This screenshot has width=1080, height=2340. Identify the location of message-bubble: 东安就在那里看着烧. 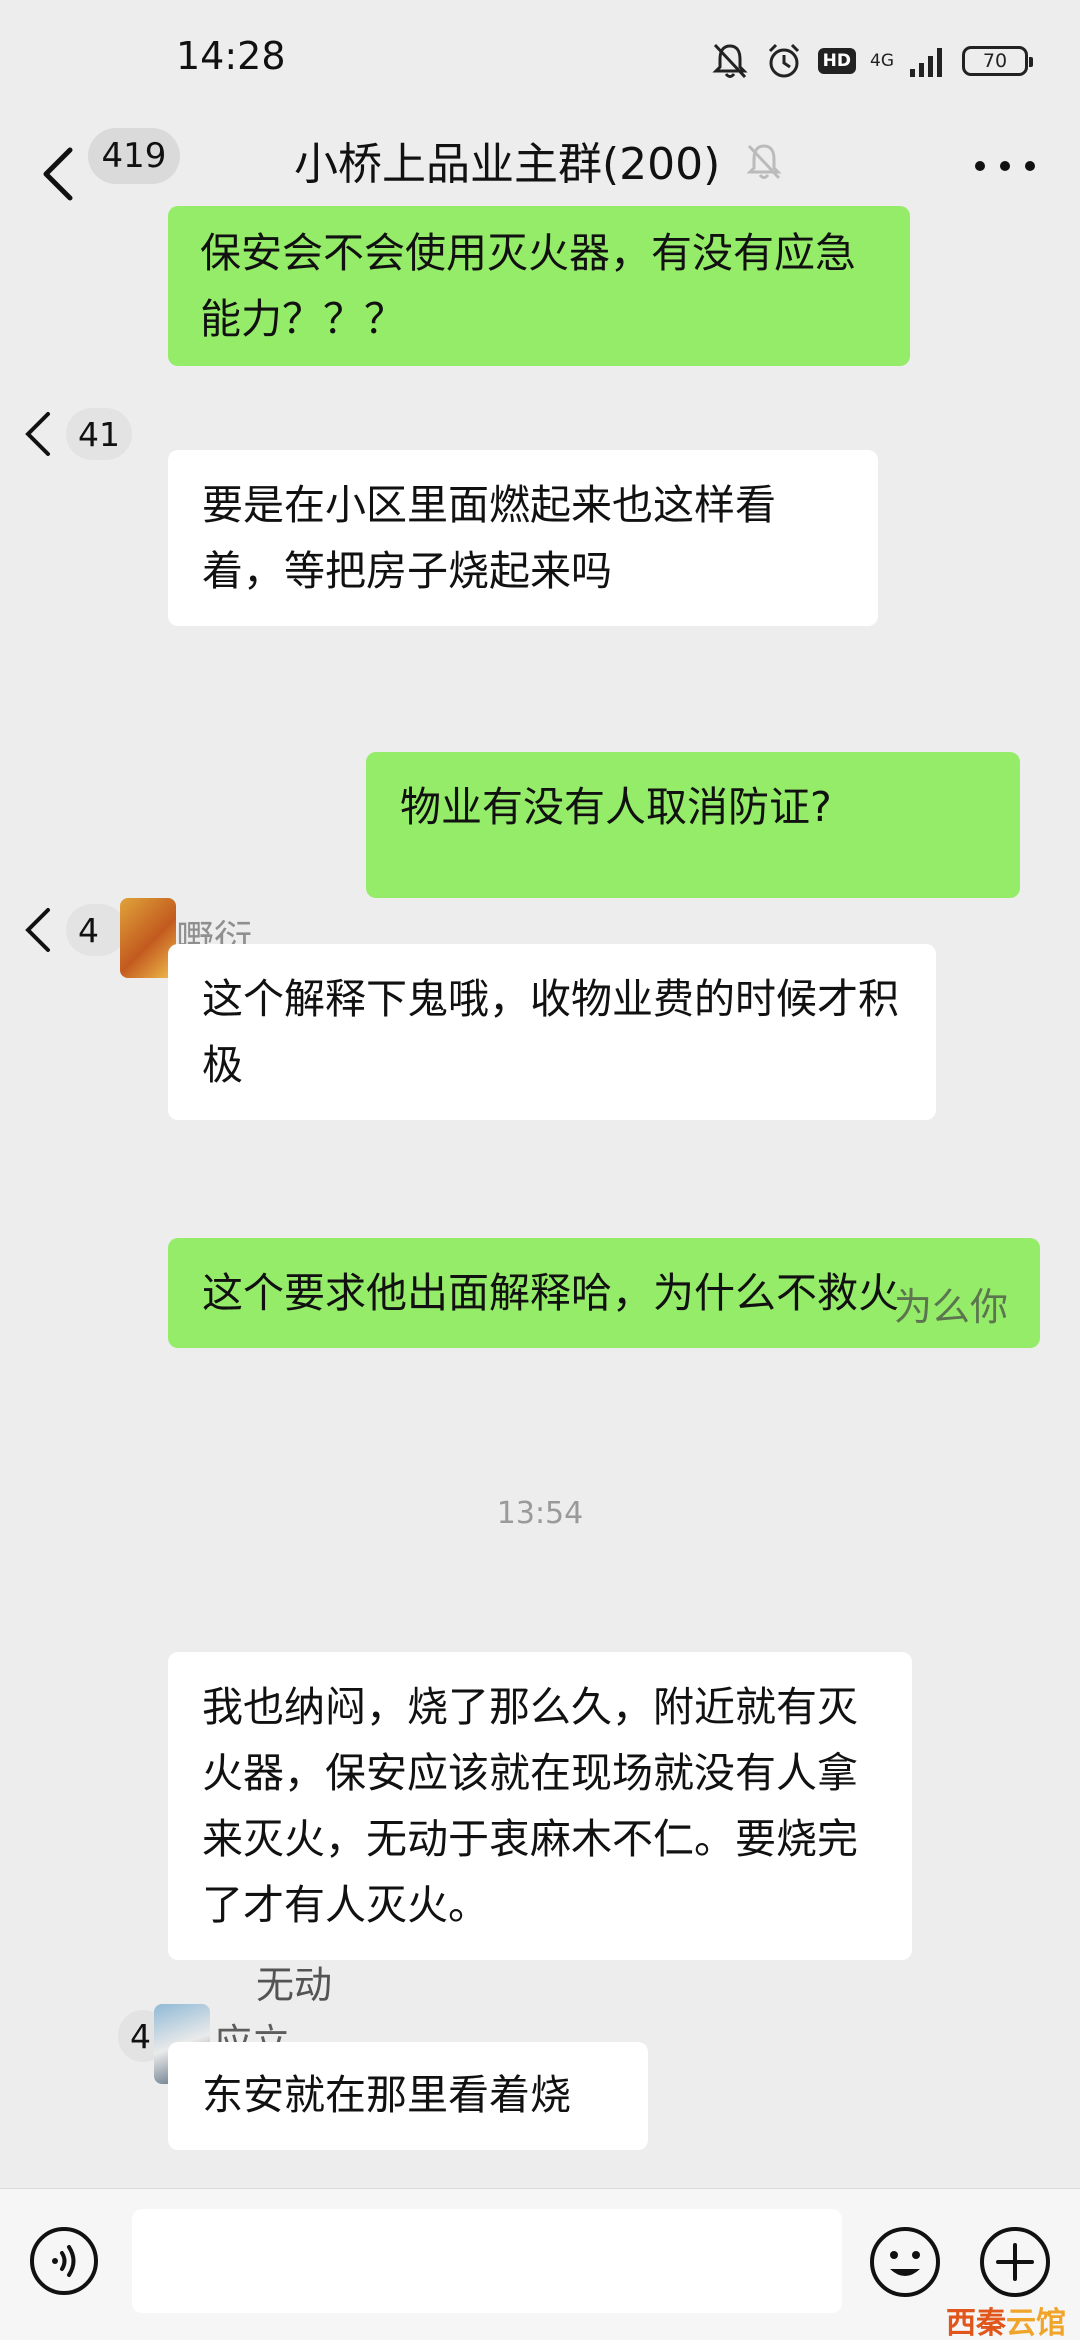
(408, 2096).